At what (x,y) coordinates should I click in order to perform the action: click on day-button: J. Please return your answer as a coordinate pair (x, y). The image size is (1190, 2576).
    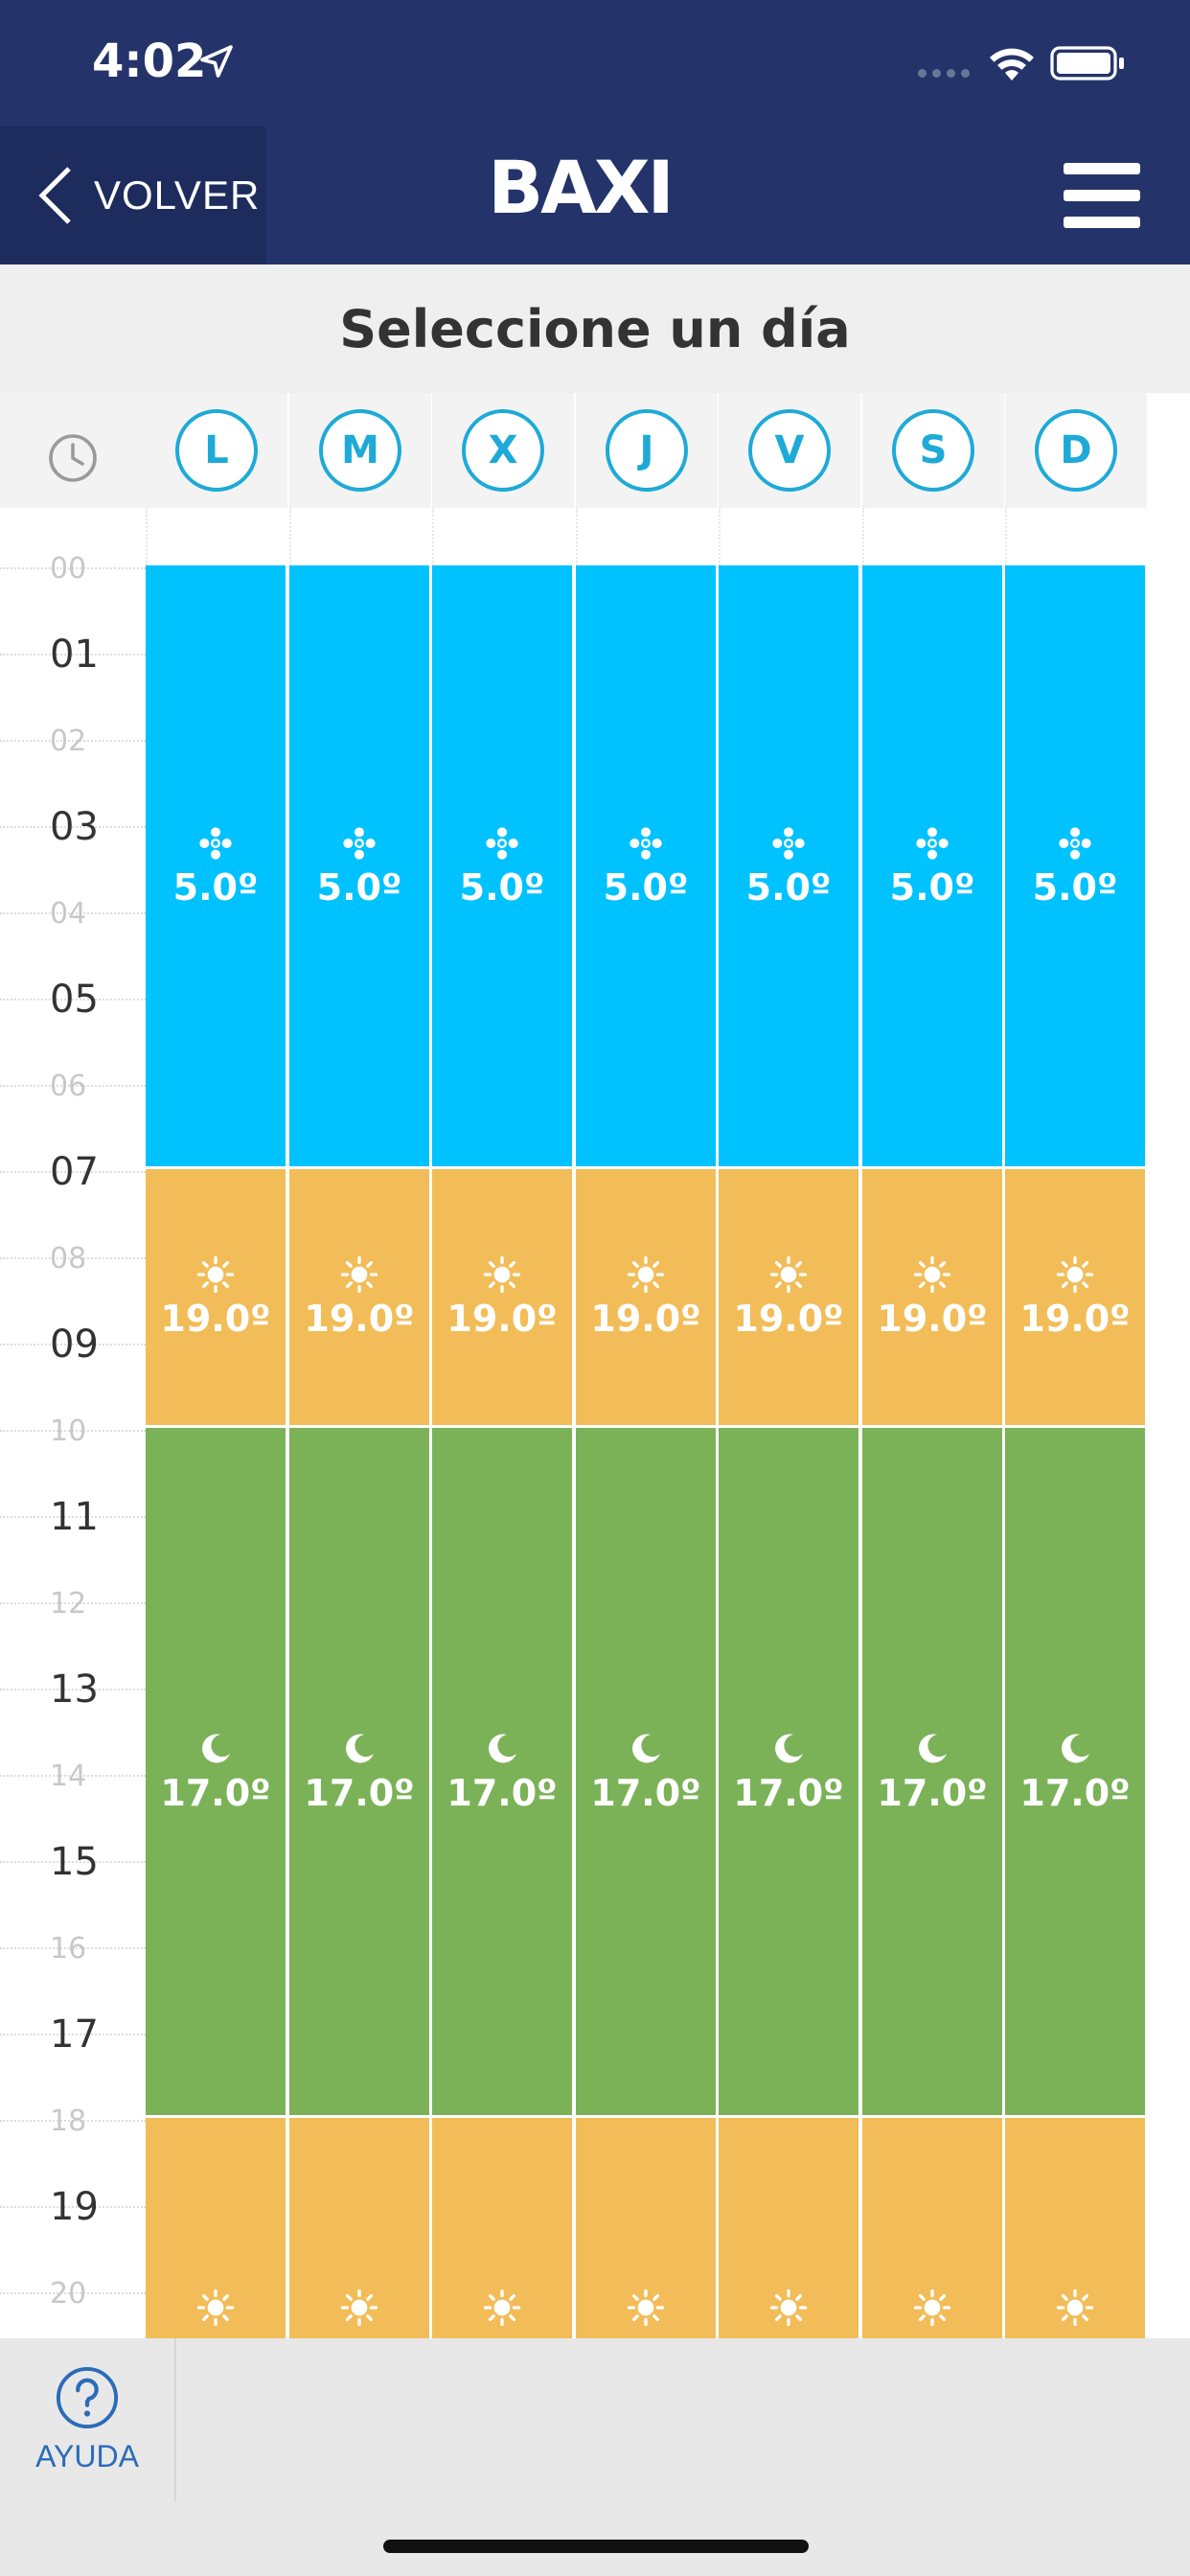
    Looking at the image, I should click on (647, 450).